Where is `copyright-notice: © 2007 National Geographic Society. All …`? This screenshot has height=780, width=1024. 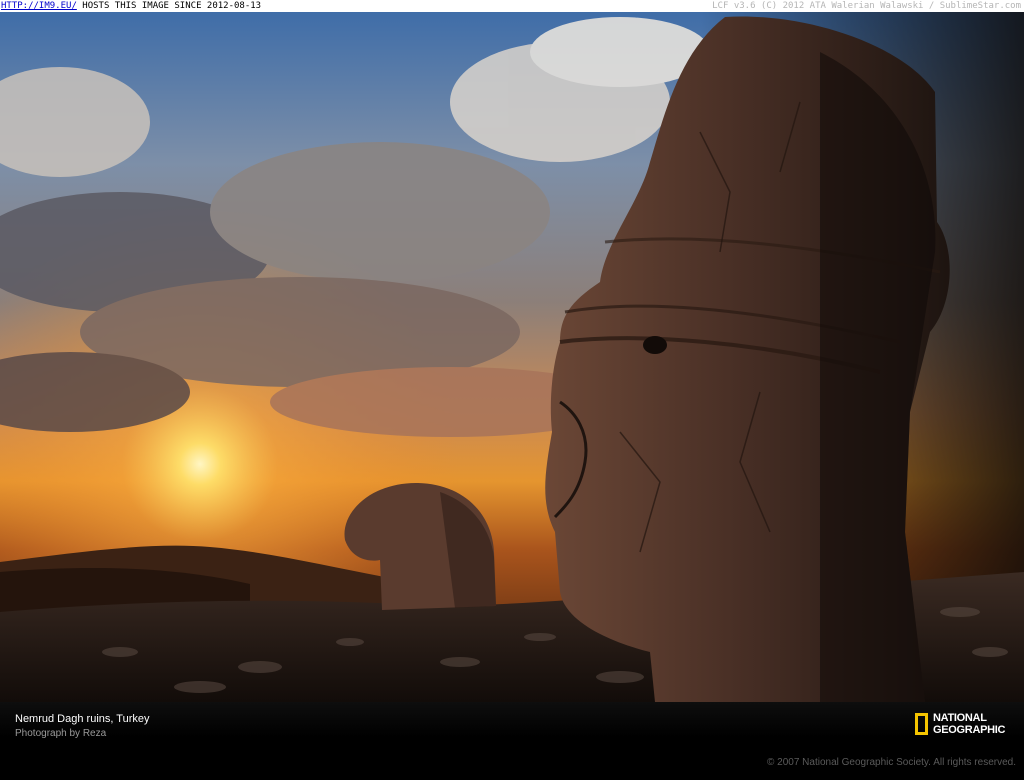 copyright-notice: © 2007 National Geographic Society. All … is located at coordinates (891, 762).